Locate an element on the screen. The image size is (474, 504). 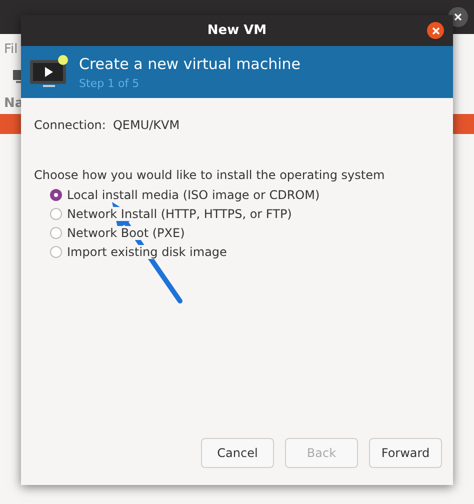
step-label: Step 1 of 5 is located at coordinates (109, 83).